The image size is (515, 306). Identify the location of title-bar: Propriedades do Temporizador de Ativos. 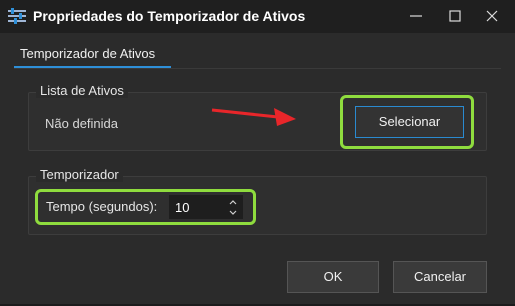
(257, 16).